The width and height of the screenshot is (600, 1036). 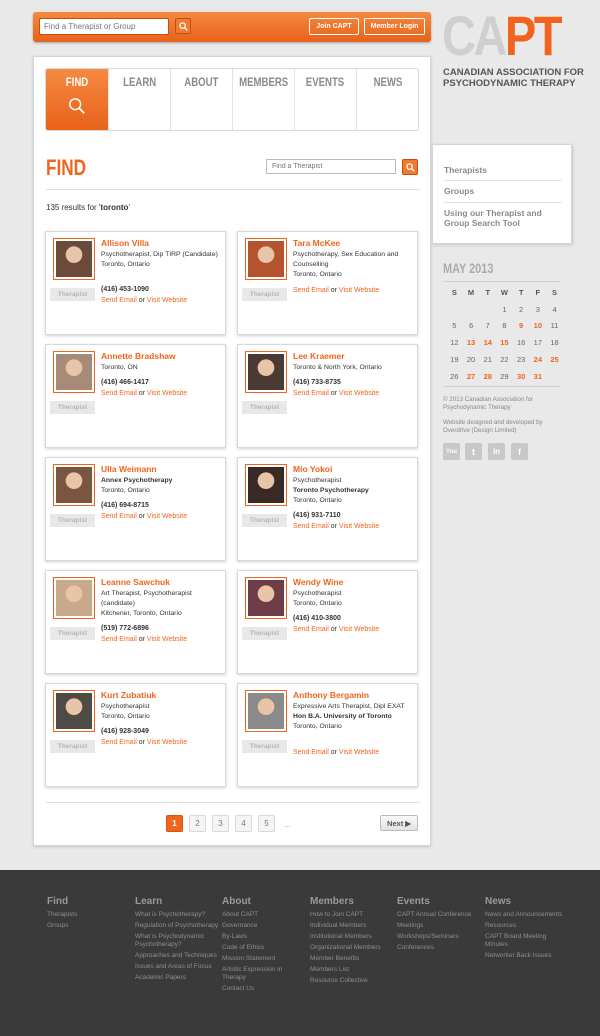 What do you see at coordinates (125, 243) in the screenshot?
I see `therapist-name: Allison Villa` at bounding box center [125, 243].